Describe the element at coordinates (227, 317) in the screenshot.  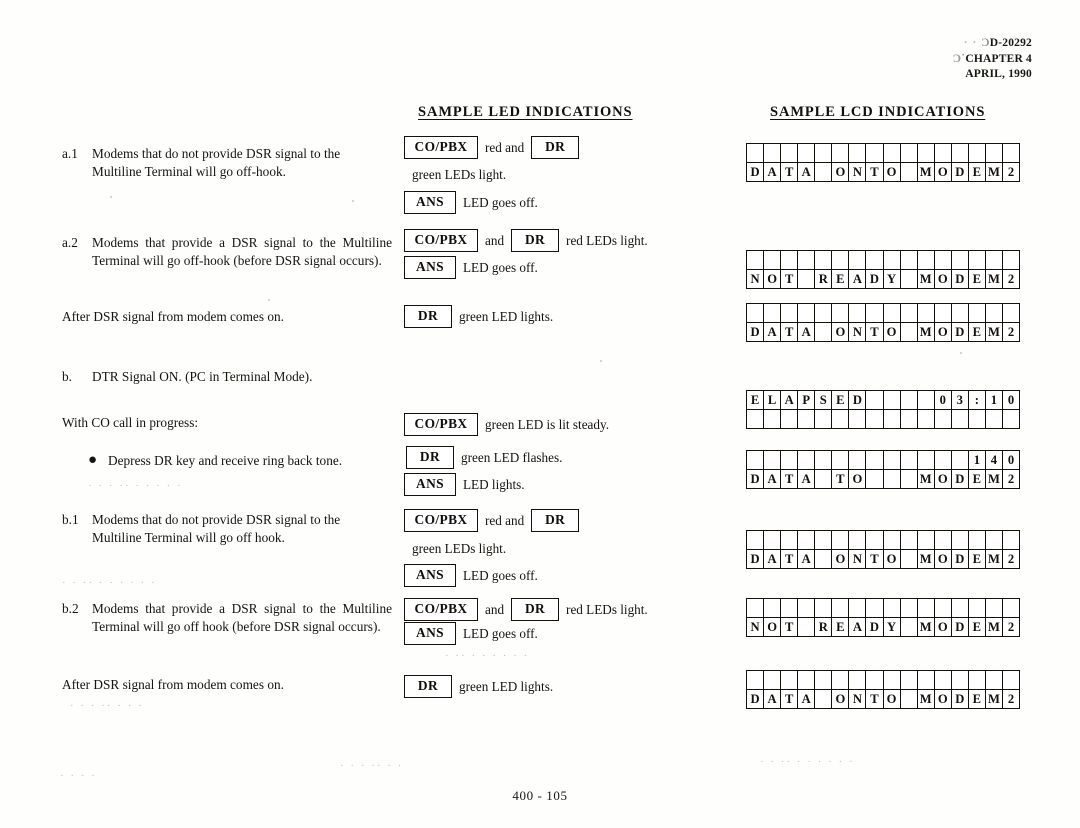
I see `left-text-item: After DSR signal from modem comes on.` at that location.